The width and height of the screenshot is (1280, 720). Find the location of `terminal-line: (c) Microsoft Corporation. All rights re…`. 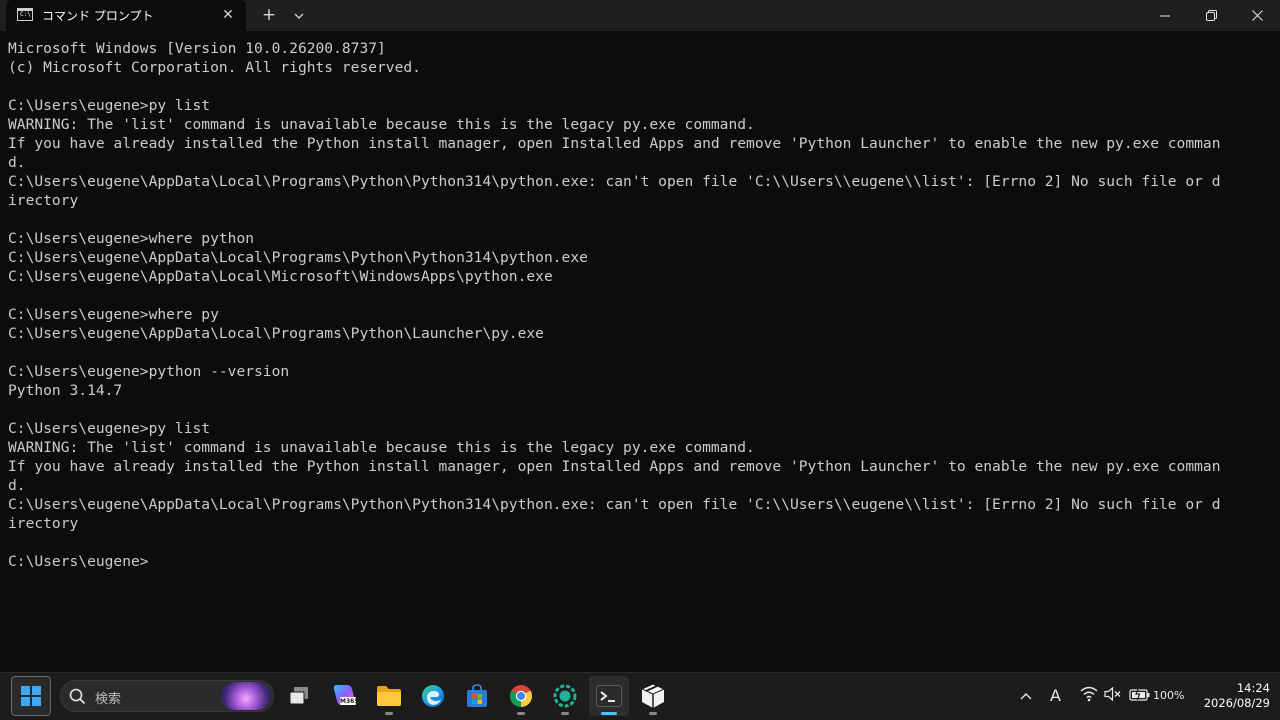

terminal-line: (c) Microsoft Corporation. All rights re… is located at coordinates (214, 67).